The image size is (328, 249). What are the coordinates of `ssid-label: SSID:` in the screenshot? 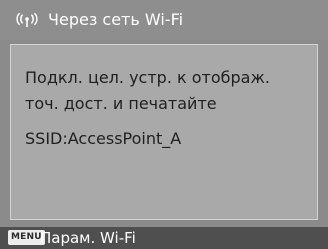 It's located at (46, 138).